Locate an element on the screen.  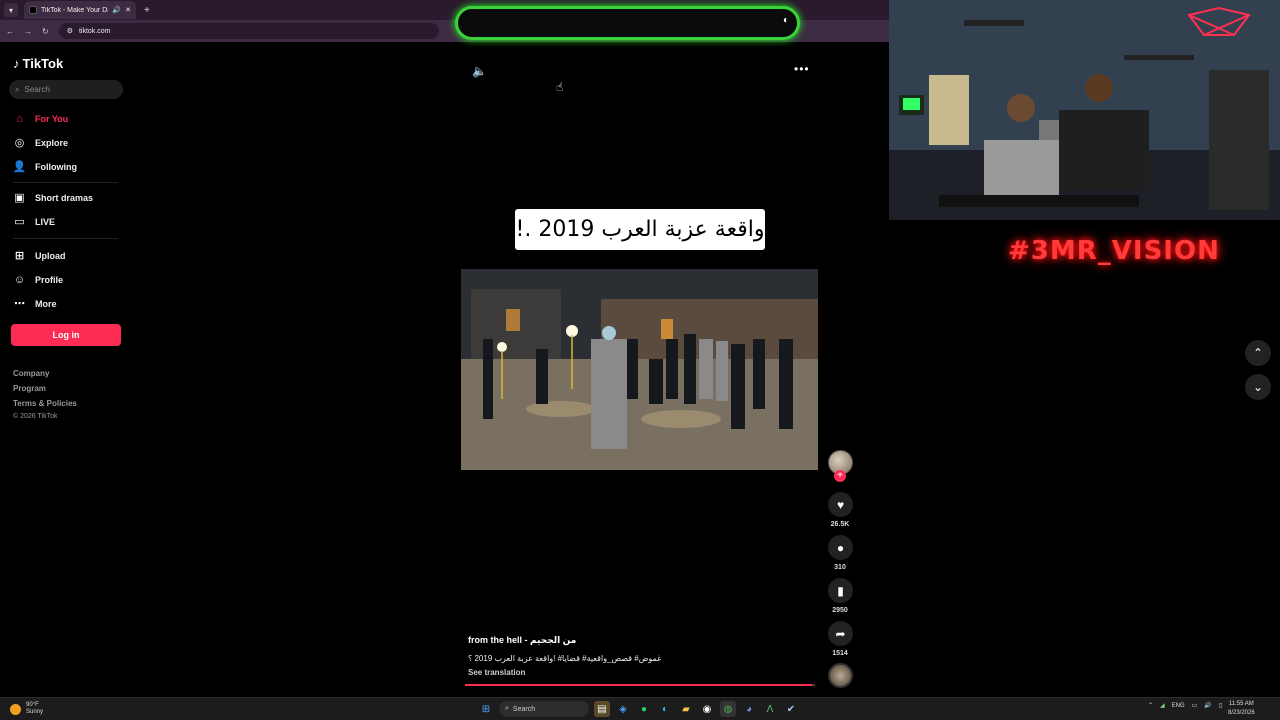
volume-icon: 🔊 is located at coordinates (1207, 705).